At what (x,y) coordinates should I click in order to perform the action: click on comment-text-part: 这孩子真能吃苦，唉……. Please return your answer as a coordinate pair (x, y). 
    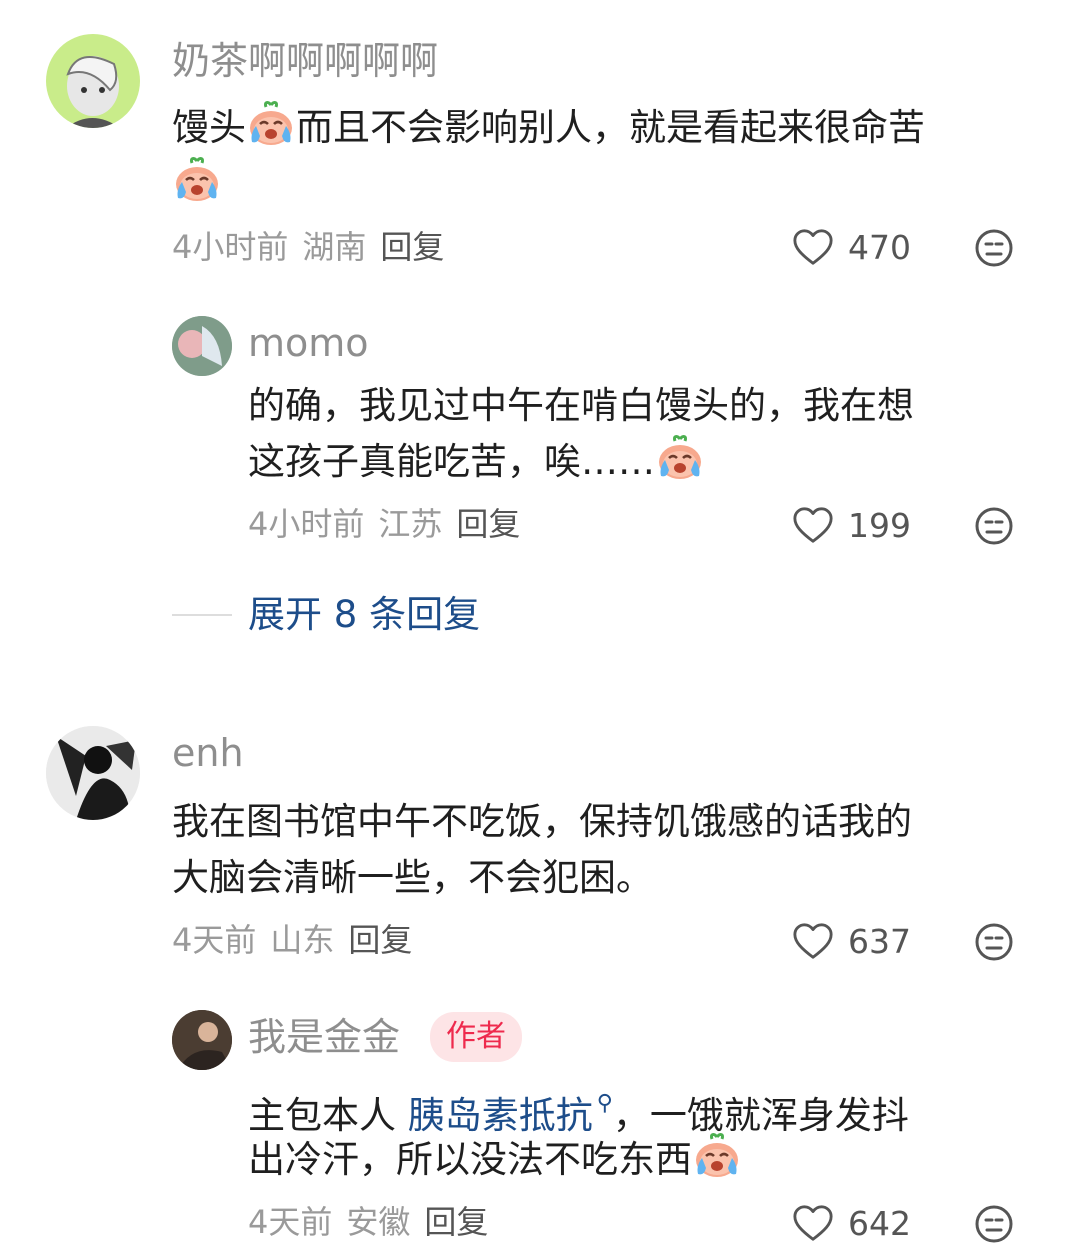
    Looking at the image, I should click on (451, 461).